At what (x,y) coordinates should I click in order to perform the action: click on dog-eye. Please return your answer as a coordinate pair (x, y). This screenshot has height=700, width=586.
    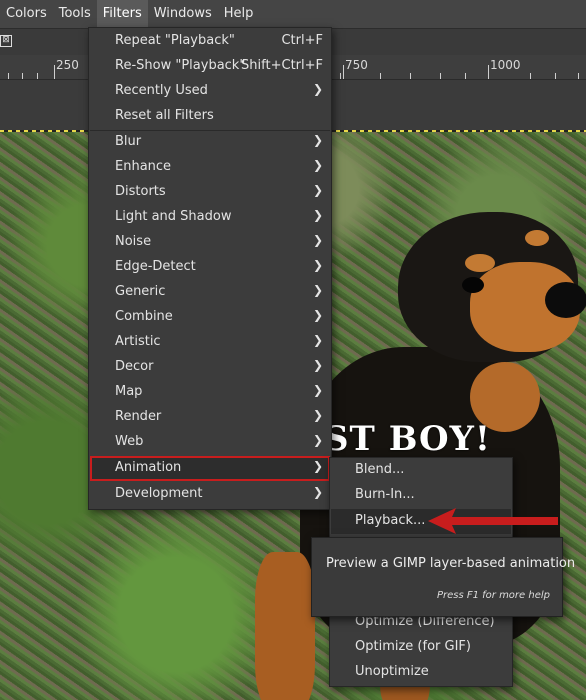
    Looking at the image, I should click on (473, 285).